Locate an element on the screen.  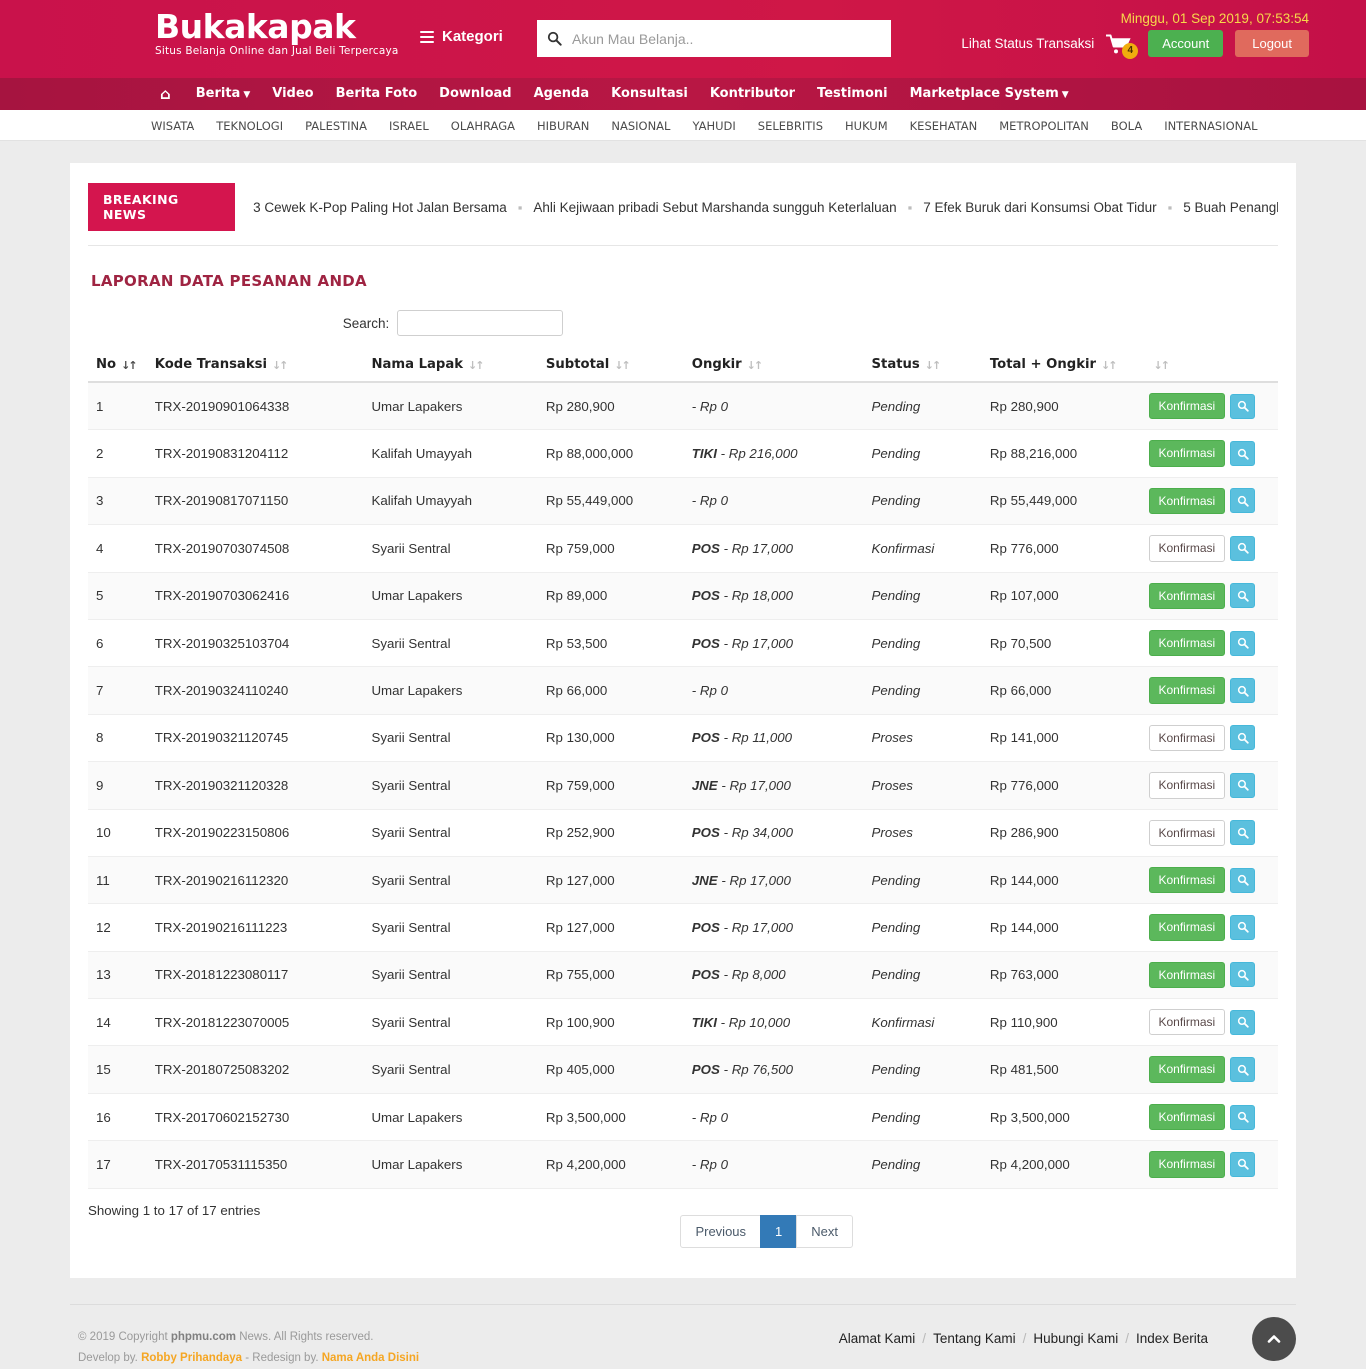
category-link-teknologi: TEKNOLOGI is located at coordinates (249, 126).